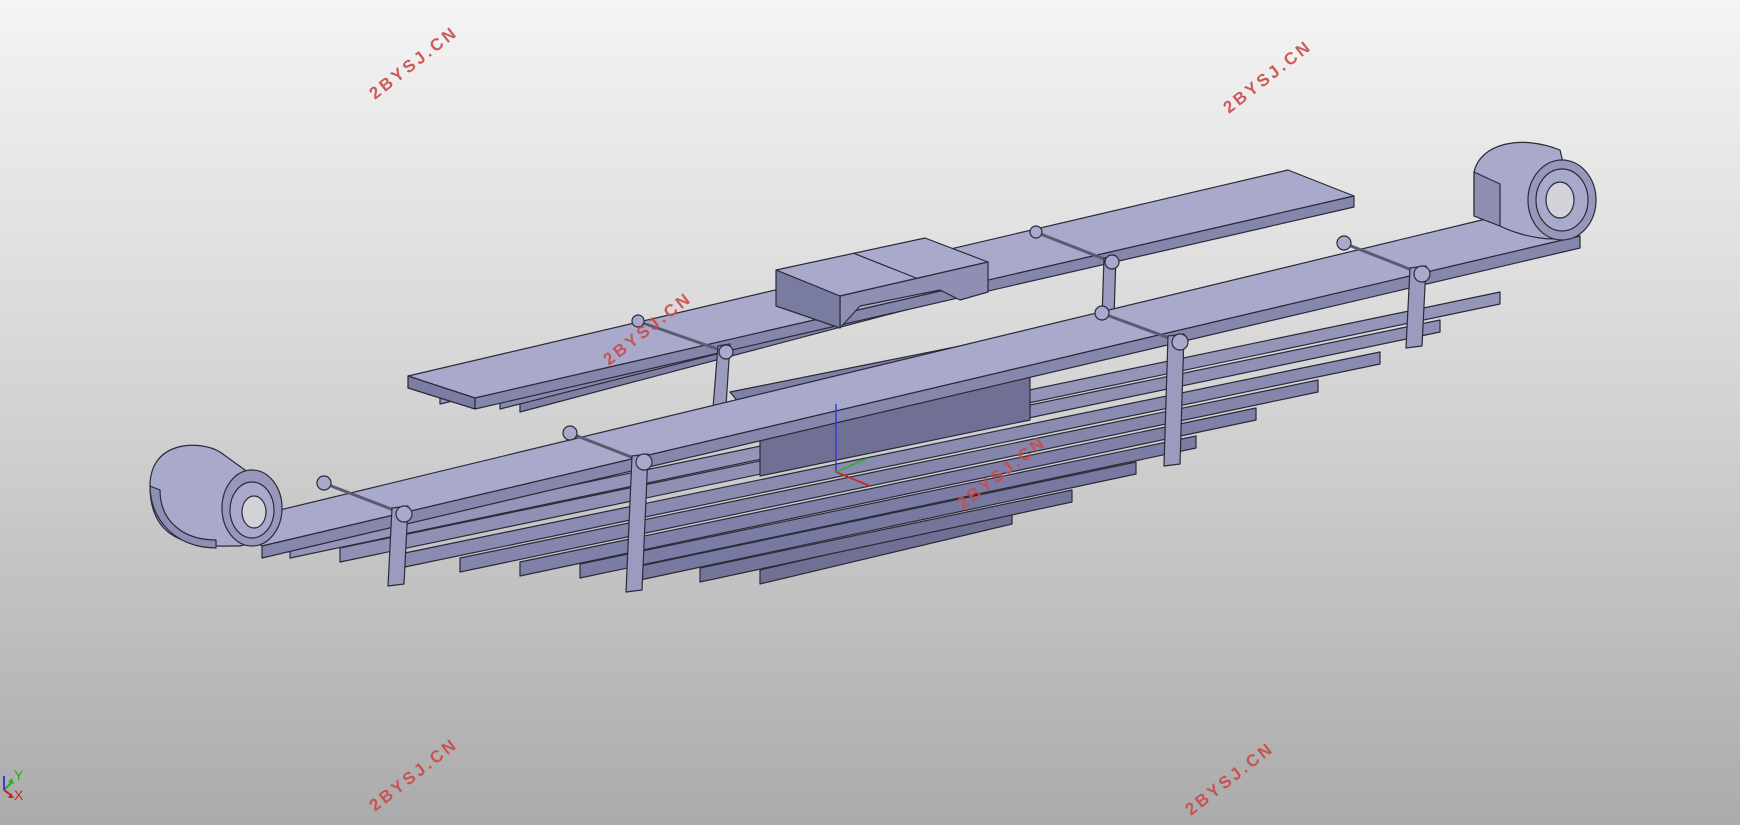  I want to click on view-orientation-triad: Y X, so click(20, 789).